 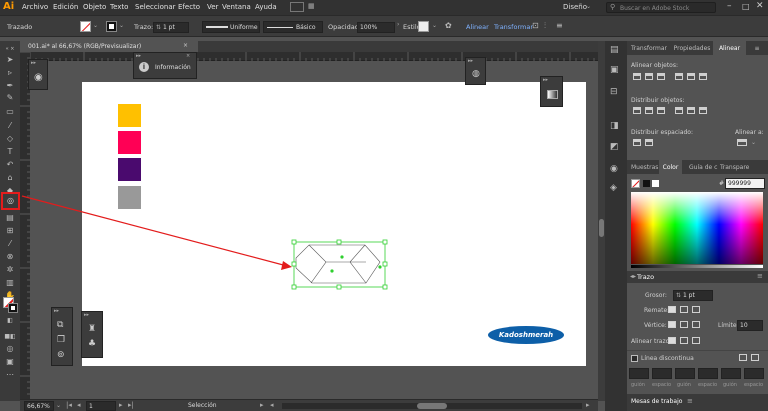 What do you see at coordinates (684, 340) in the screenshot?
I see `stroke-inside-icon` at bounding box center [684, 340].